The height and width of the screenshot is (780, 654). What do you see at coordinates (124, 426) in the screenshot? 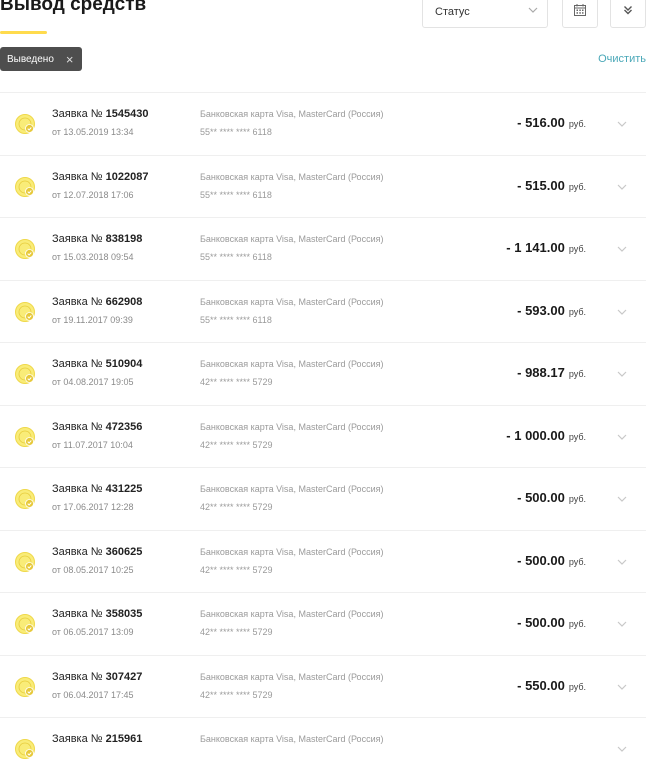
I see `request-id: 472356` at bounding box center [124, 426].